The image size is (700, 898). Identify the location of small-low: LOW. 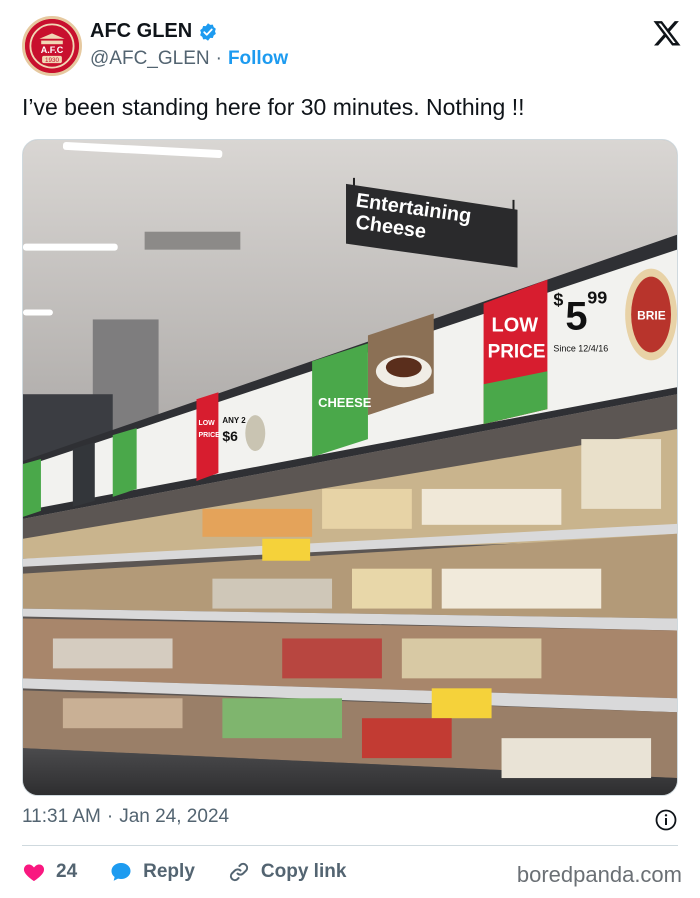
(206, 423).